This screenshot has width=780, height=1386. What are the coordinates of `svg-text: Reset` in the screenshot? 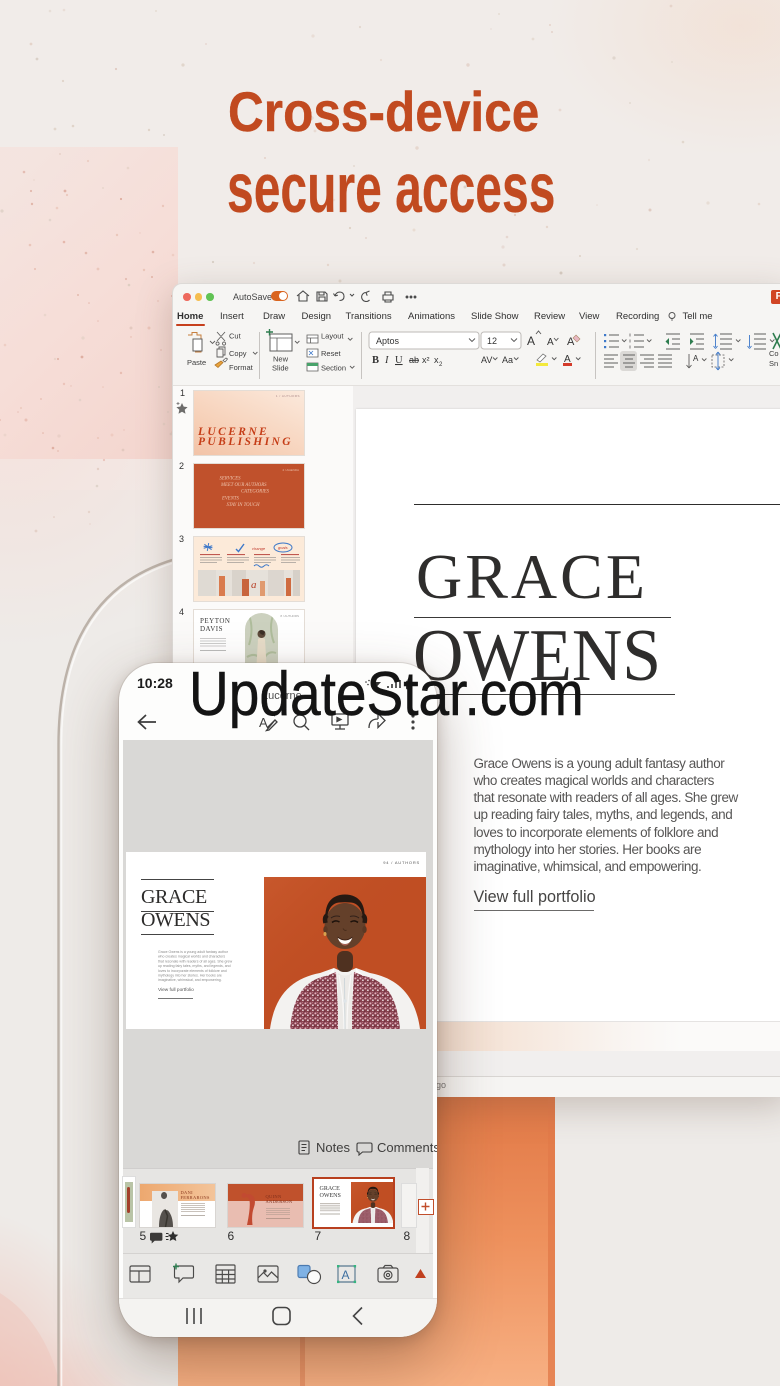 It's located at (331, 353).